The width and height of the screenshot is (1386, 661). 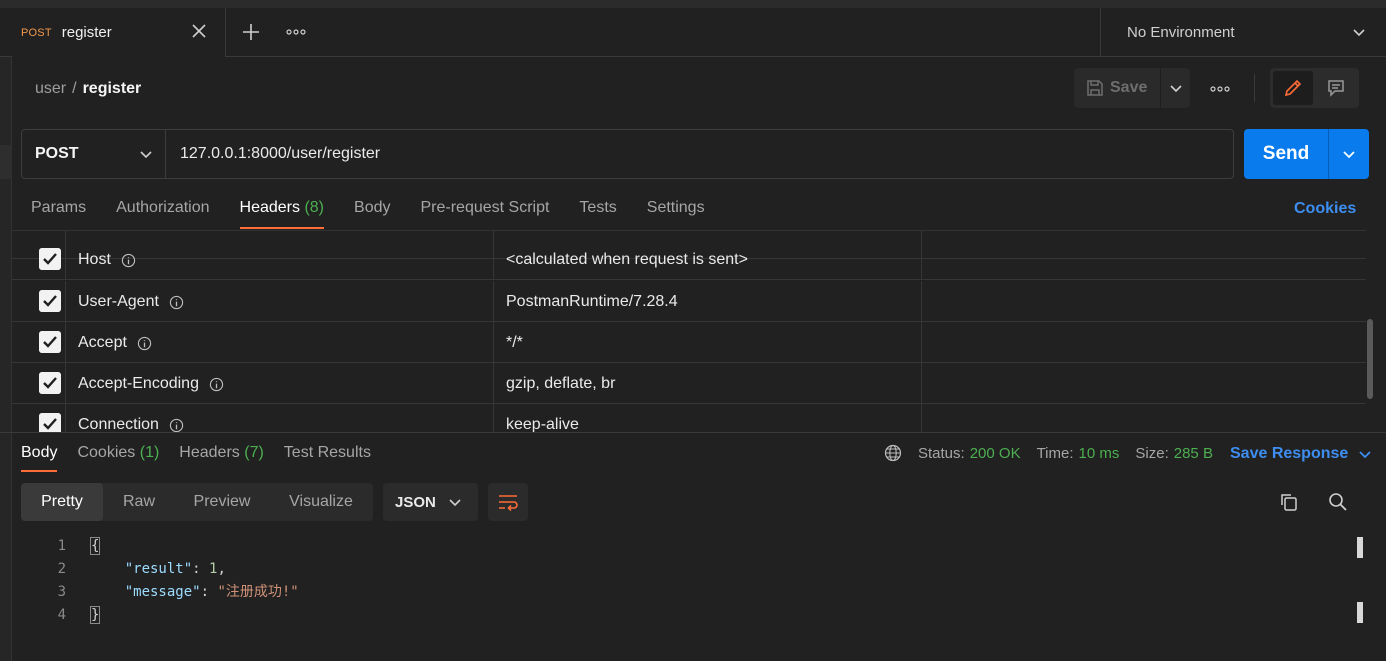 I want to click on line-number: 1, so click(x=61, y=546).